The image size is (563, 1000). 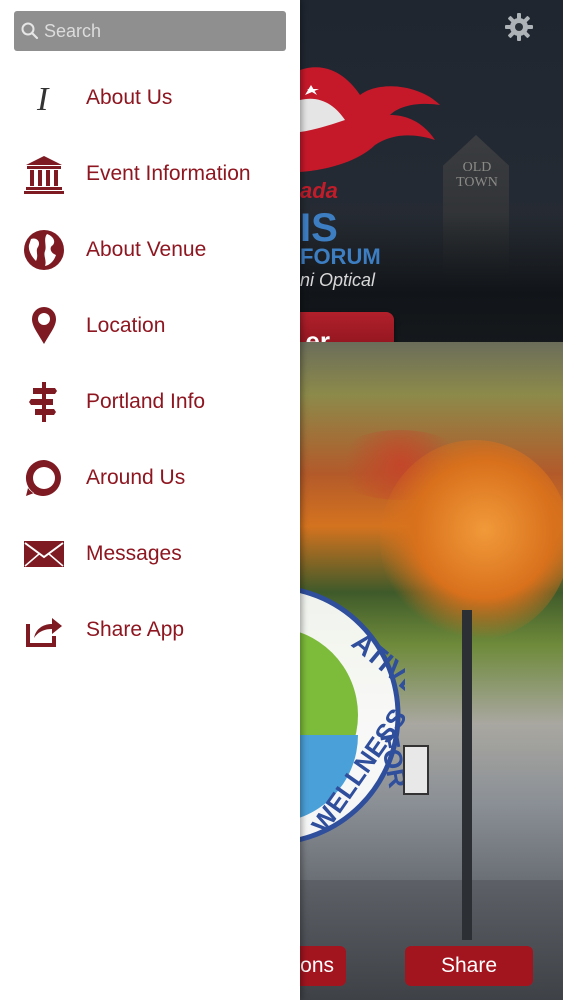 I want to click on gear-icon, so click(x=519, y=27).